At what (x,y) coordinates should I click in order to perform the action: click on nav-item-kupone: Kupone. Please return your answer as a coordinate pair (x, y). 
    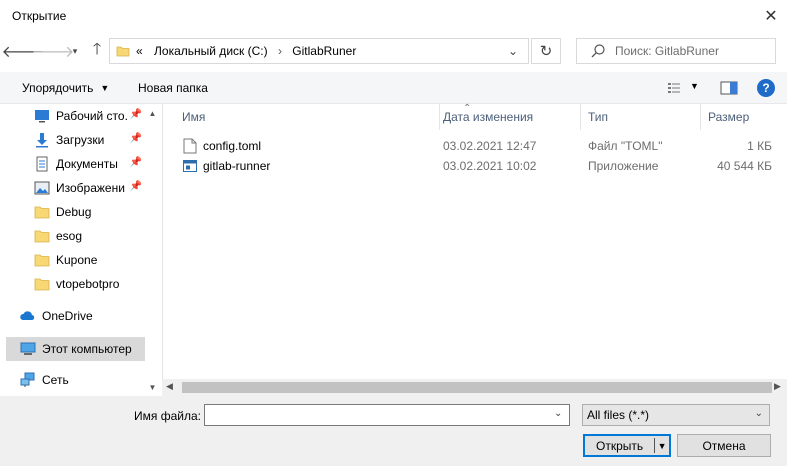
    Looking at the image, I should click on (82, 260).